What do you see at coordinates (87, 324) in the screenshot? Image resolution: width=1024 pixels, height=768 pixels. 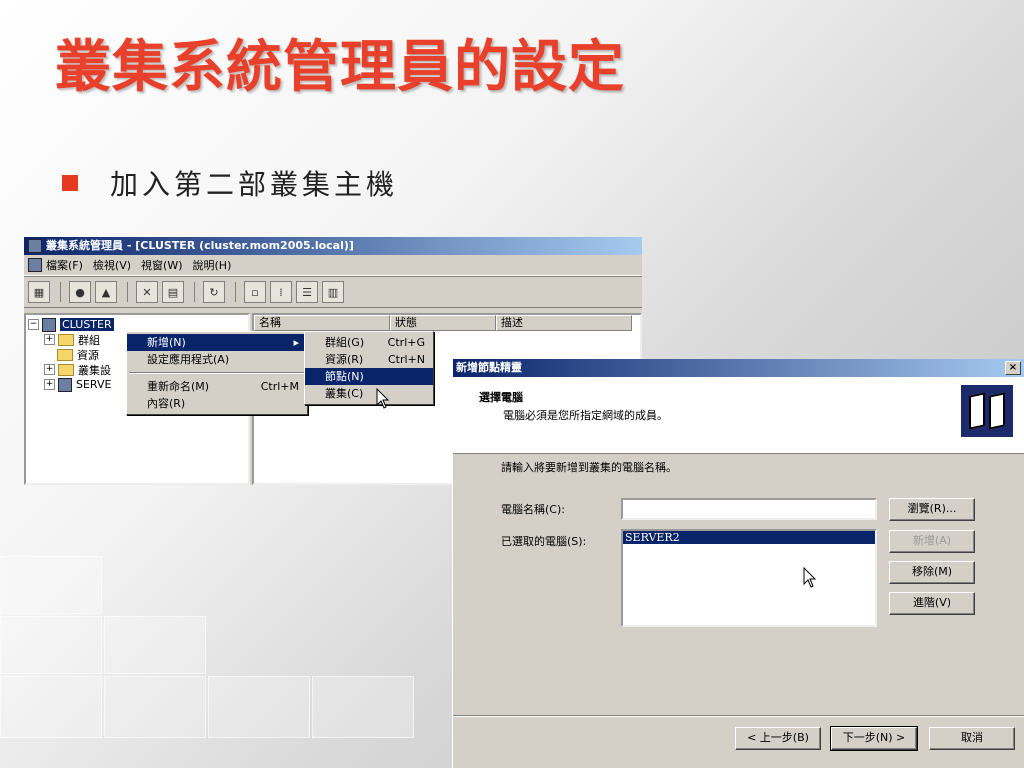 I see `tree-root-label: CLUSTER` at bounding box center [87, 324].